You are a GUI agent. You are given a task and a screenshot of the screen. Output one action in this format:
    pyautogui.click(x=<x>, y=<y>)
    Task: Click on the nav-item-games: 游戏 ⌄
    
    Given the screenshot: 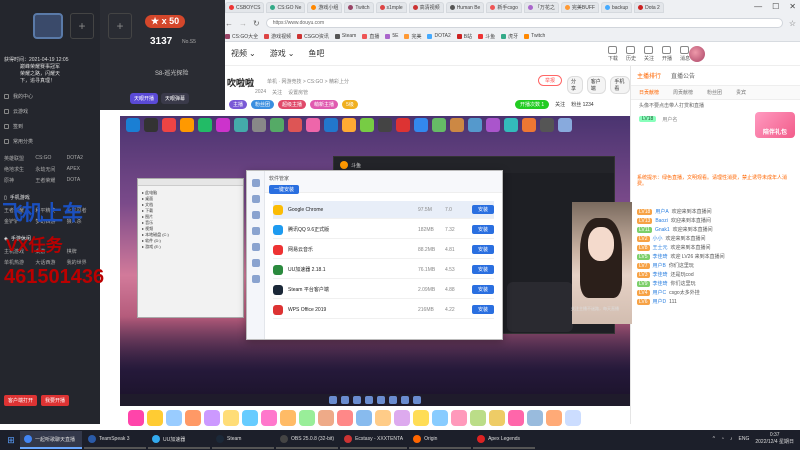 What is the action you would take?
    pyautogui.click(x=282, y=53)
    